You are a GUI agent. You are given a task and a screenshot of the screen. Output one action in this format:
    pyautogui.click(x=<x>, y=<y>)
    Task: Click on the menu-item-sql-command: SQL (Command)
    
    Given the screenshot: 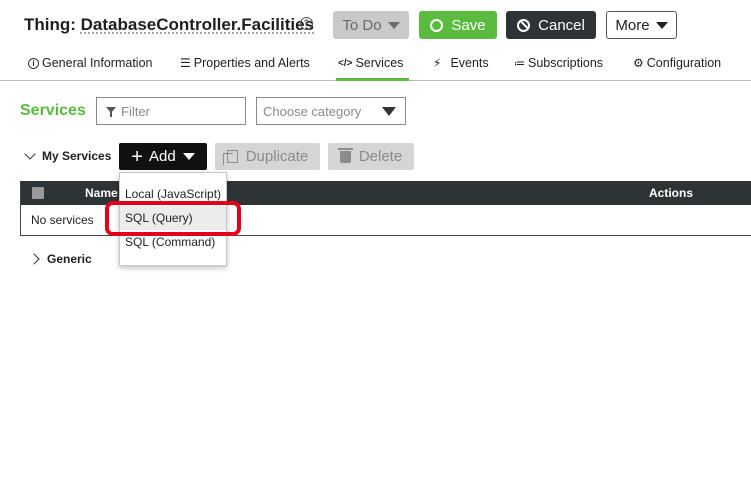 What is the action you would take?
    pyautogui.click(x=173, y=242)
    